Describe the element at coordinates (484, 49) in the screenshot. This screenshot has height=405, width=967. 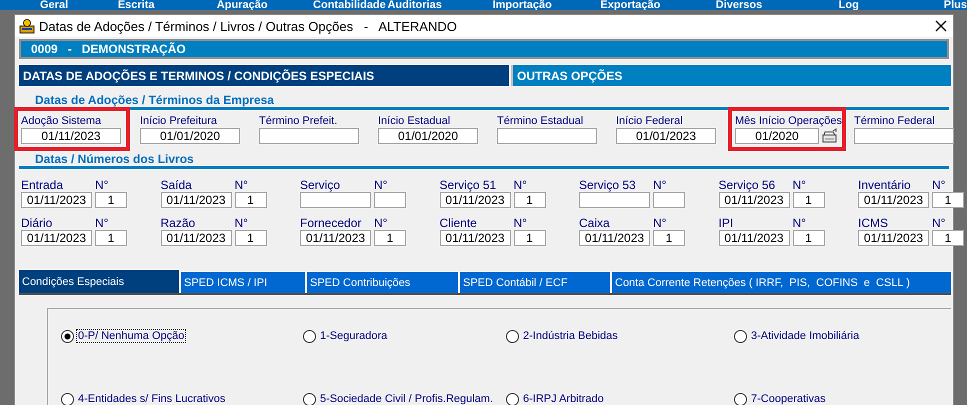
I see `company-bar: 0009 - DEMONSTRAÇÃO` at that location.